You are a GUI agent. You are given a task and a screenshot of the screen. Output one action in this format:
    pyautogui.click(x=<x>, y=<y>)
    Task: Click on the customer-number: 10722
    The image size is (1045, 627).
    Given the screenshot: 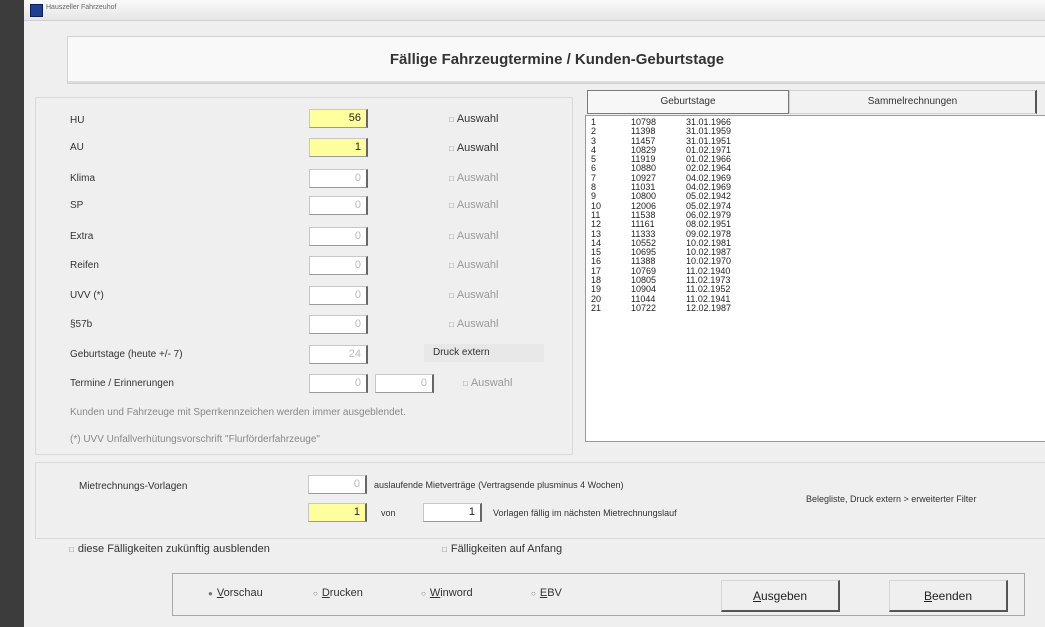 What is the action you would take?
    pyautogui.click(x=644, y=307)
    